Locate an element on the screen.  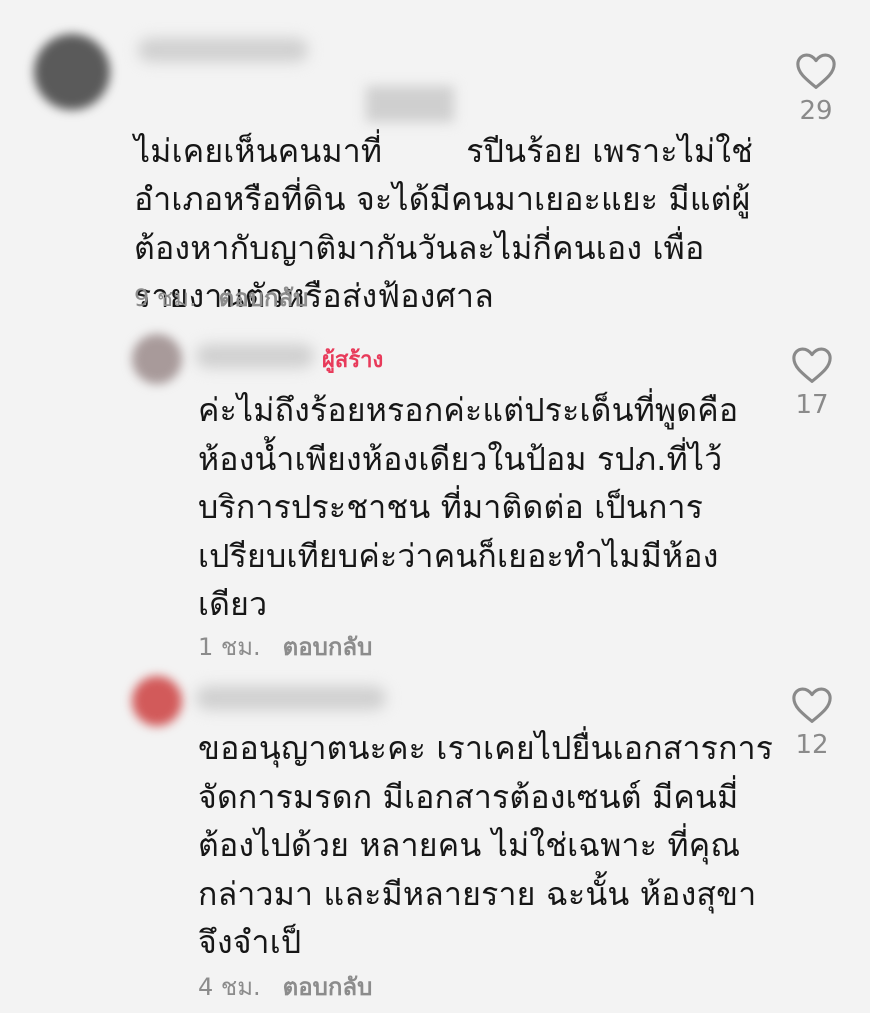
comment-meta: 1 ชม. ตอบกลับ is located at coordinates (285, 646).